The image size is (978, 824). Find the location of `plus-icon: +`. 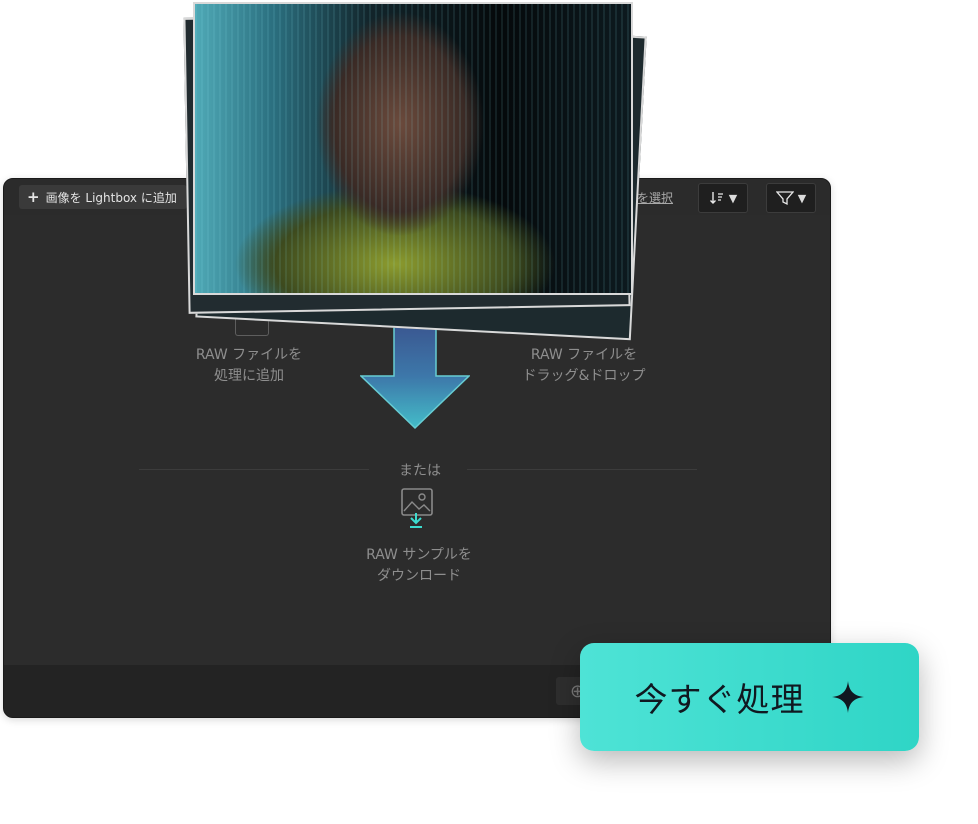

plus-icon: + is located at coordinates (33, 196).